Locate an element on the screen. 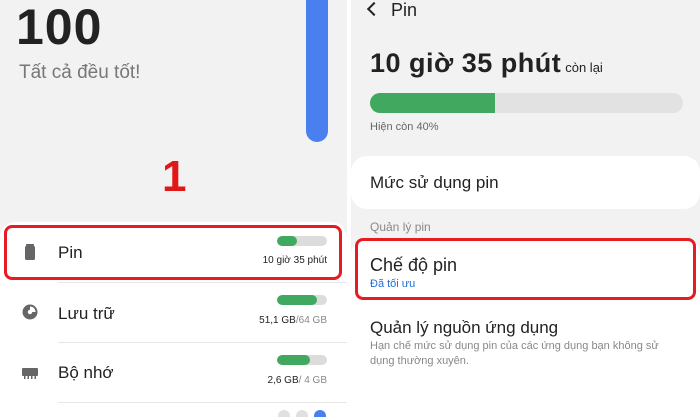  back-button: Pin is located at coordinates (392, 10).